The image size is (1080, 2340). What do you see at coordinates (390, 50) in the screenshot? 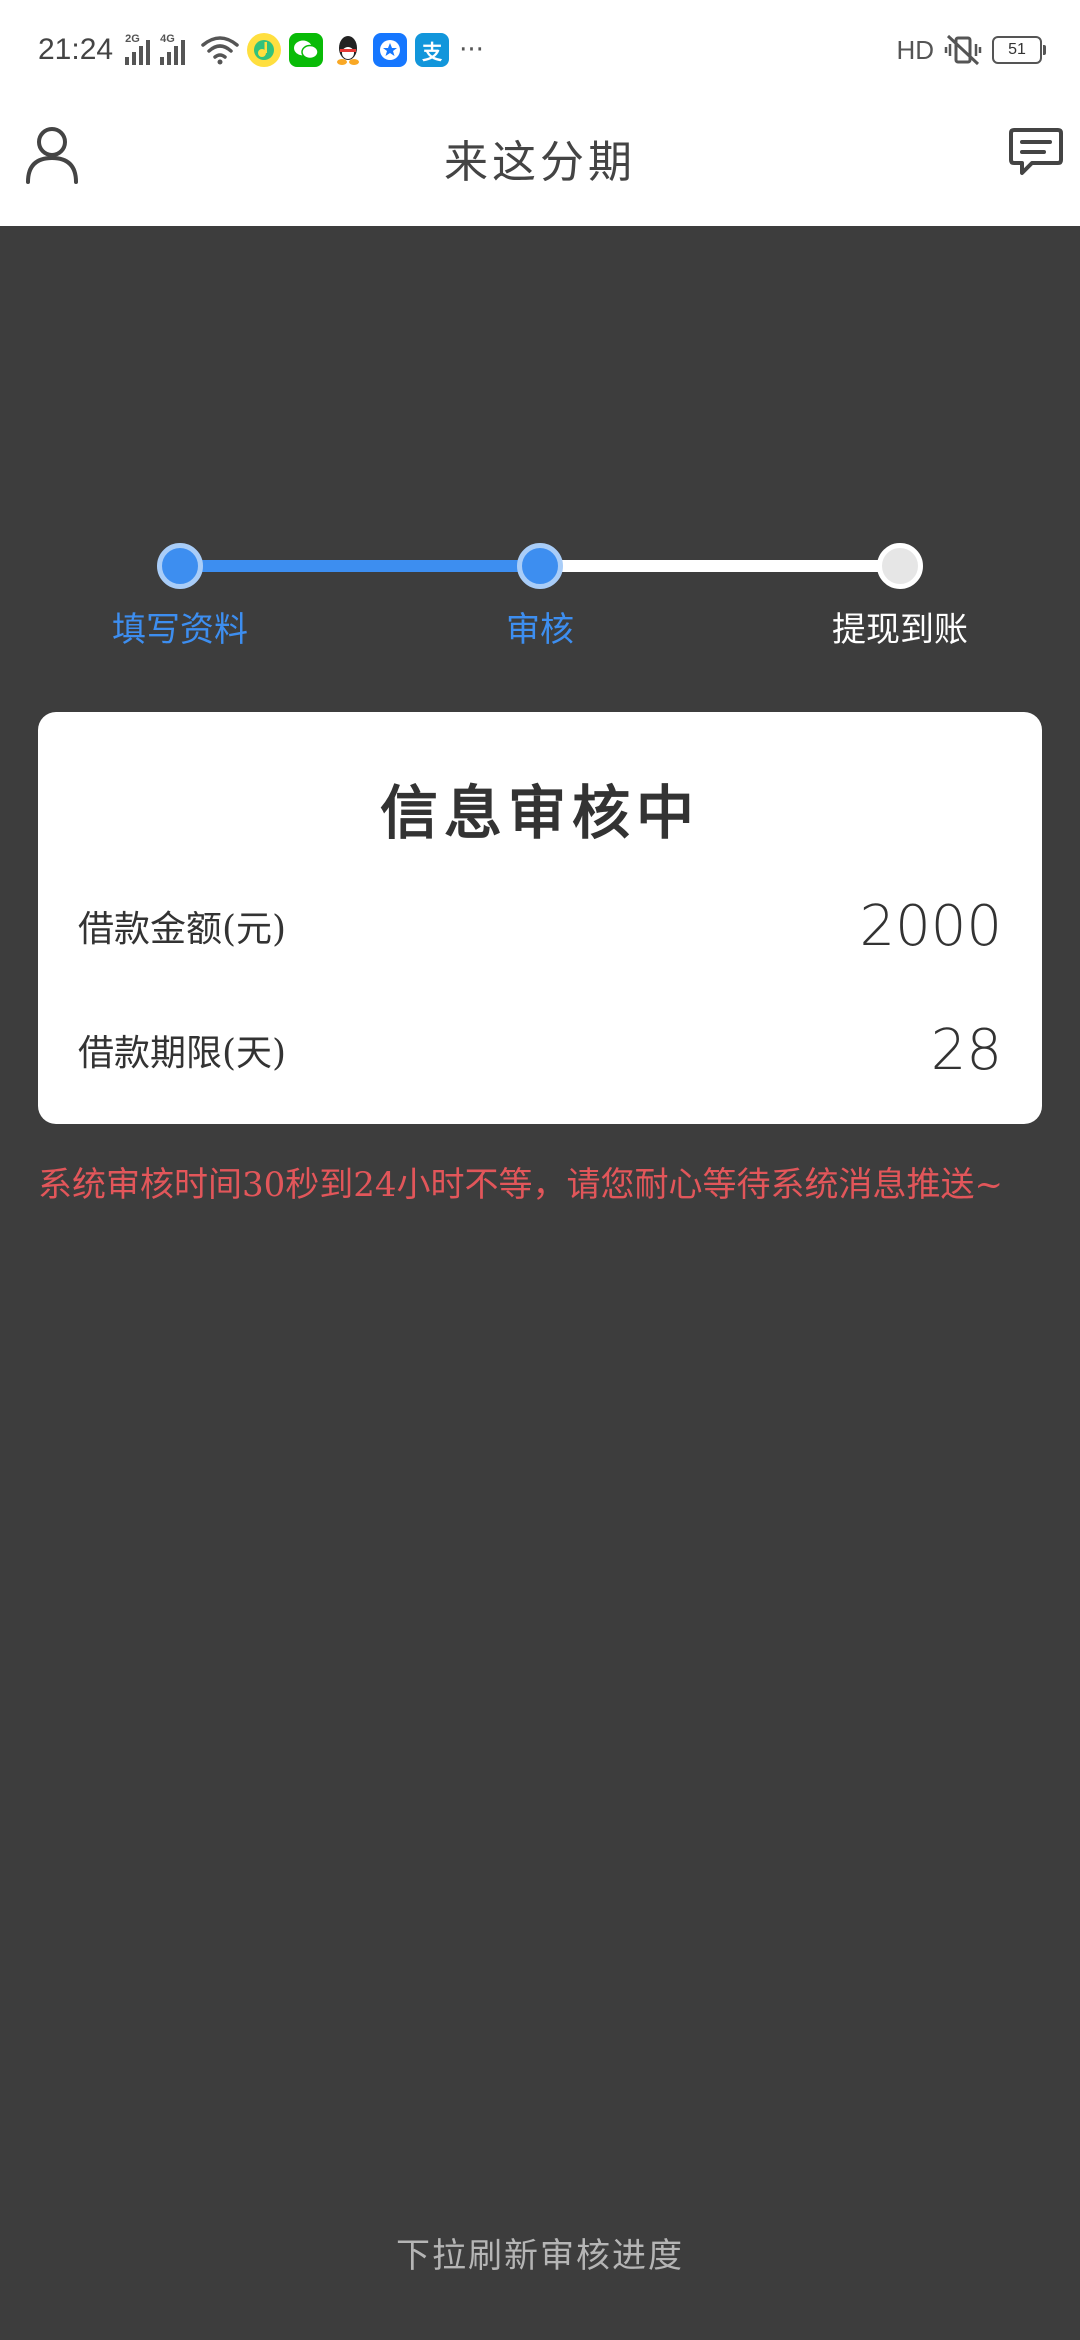
I see `app-star-icon` at bounding box center [390, 50].